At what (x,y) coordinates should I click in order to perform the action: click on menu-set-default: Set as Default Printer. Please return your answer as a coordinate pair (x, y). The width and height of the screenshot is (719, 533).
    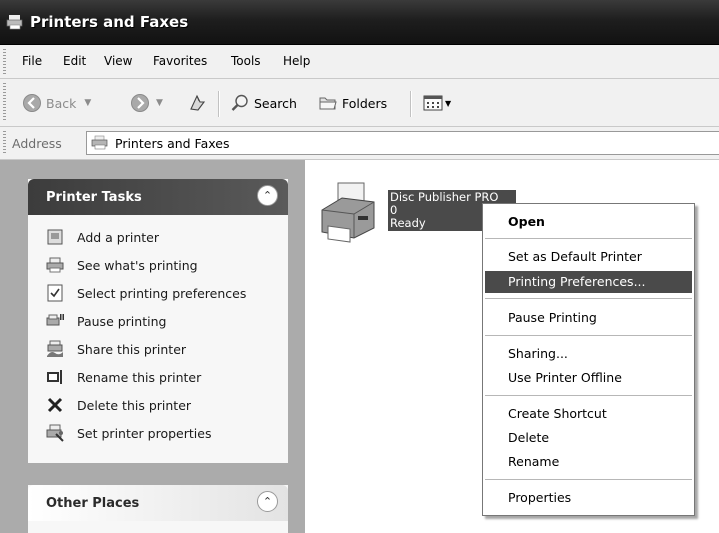
    Looking at the image, I should click on (575, 256).